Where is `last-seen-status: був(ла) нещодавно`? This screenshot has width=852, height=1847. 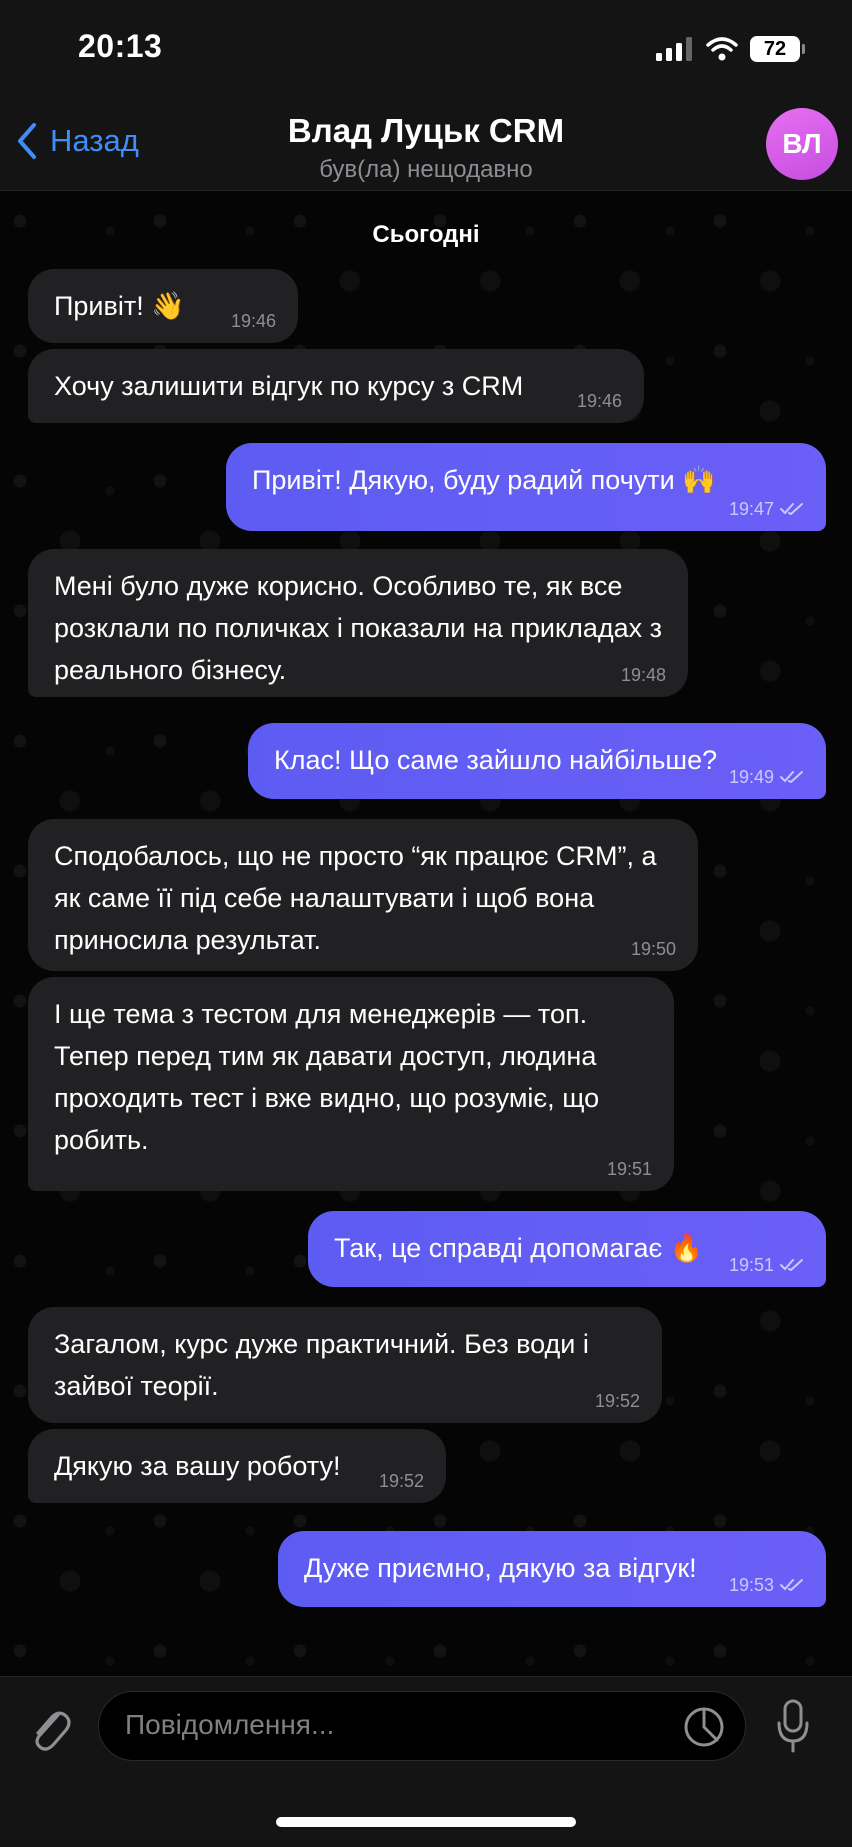 last-seen-status: був(ла) нещодавно is located at coordinates (426, 169).